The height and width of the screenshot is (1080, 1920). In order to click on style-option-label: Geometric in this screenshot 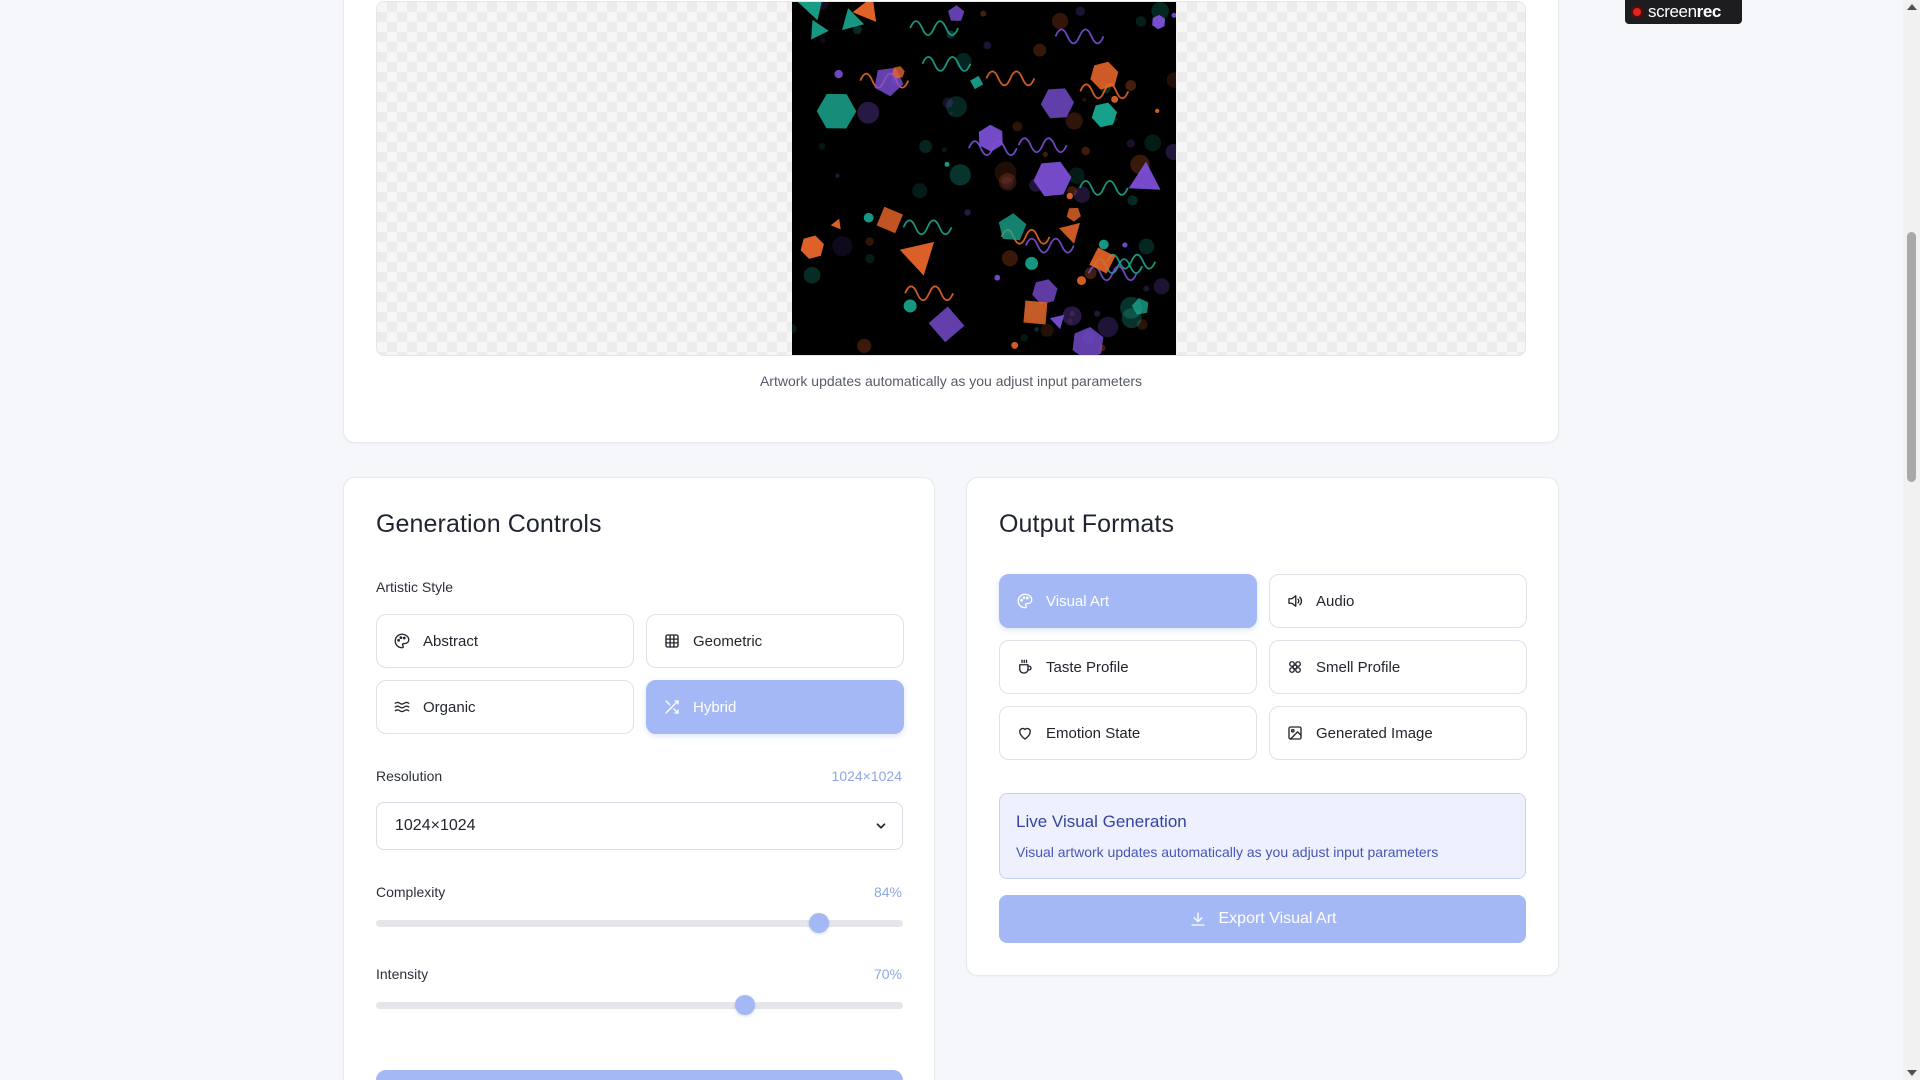, I will do `click(728, 641)`.